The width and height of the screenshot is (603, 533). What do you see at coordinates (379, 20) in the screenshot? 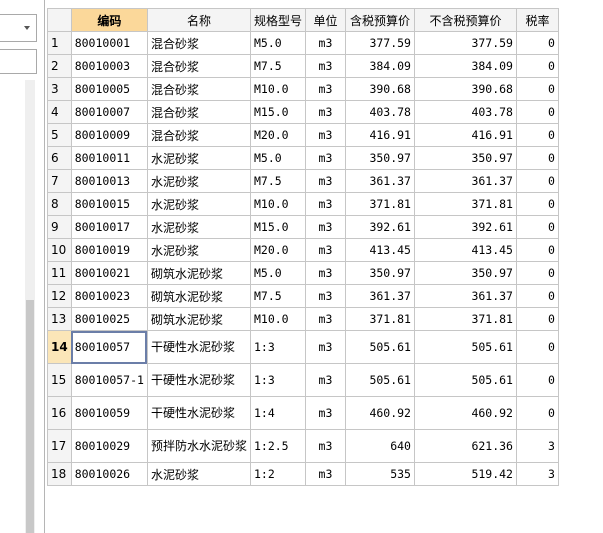
I see `column-header-tax-price: 含税预算价` at bounding box center [379, 20].